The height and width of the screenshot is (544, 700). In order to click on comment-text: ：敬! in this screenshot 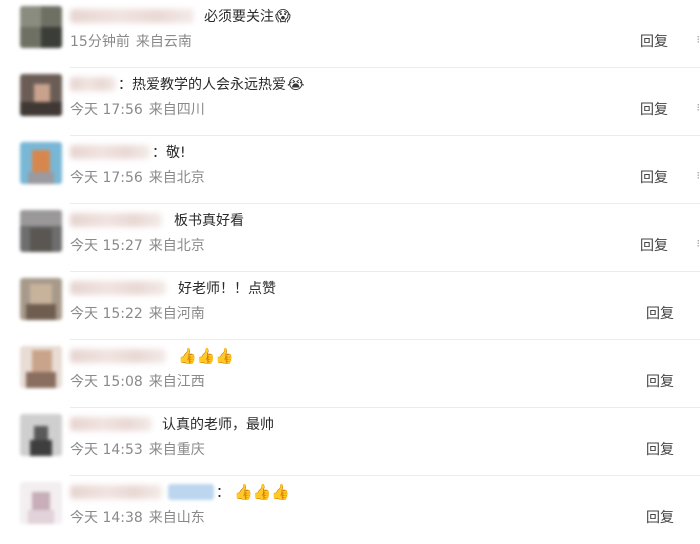, I will do `click(169, 152)`.